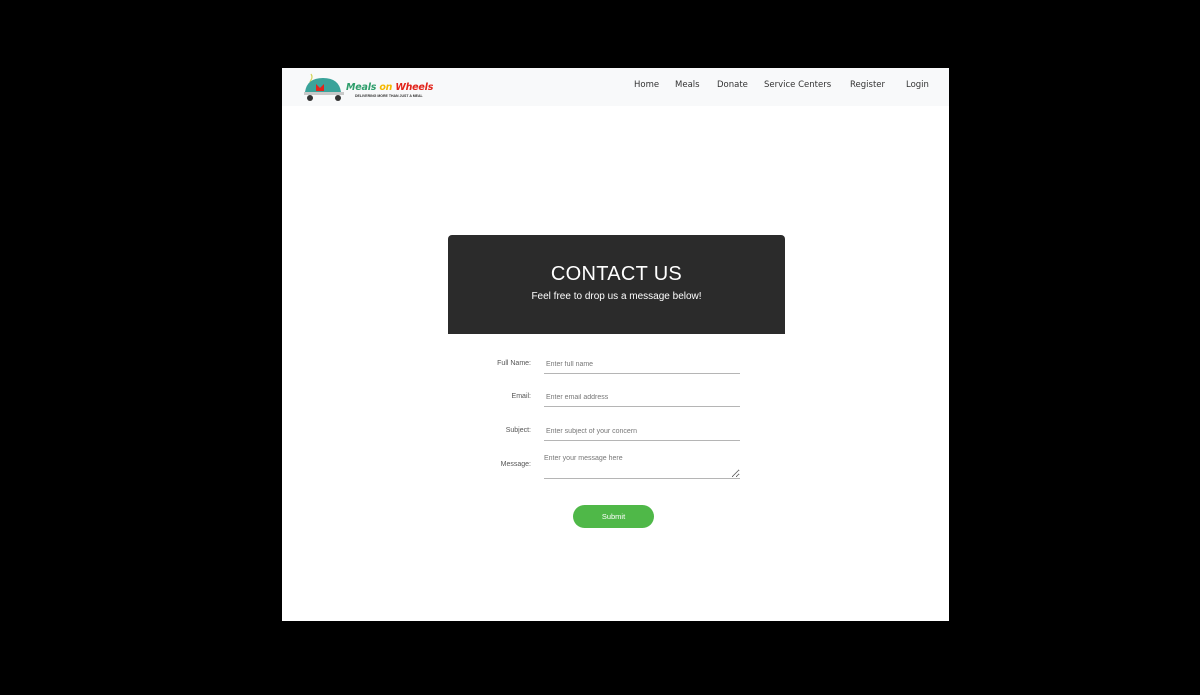 The image size is (1200, 695). I want to click on subject-label: Subject:, so click(518, 430).